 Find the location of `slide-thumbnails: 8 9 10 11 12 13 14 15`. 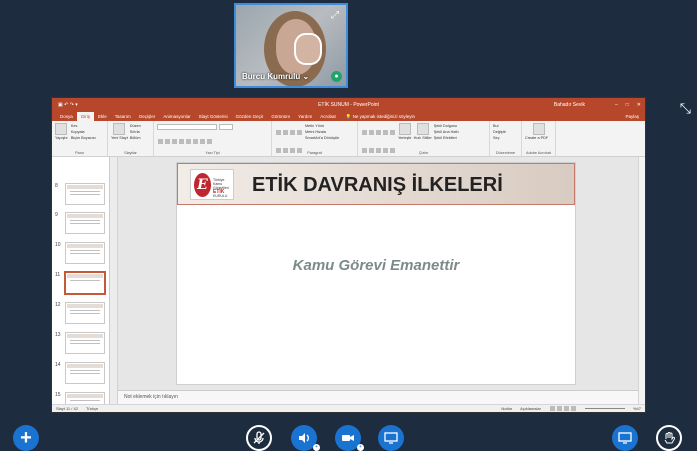

slide-thumbnails: 8 9 10 11 12 13 14 15 is located at coordinates (81, 280).